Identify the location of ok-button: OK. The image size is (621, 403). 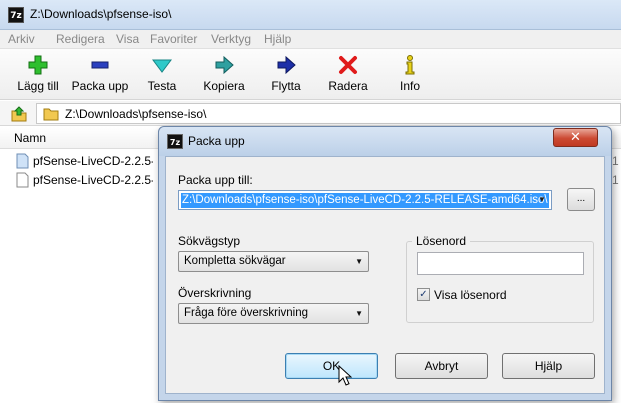
(331, 366).